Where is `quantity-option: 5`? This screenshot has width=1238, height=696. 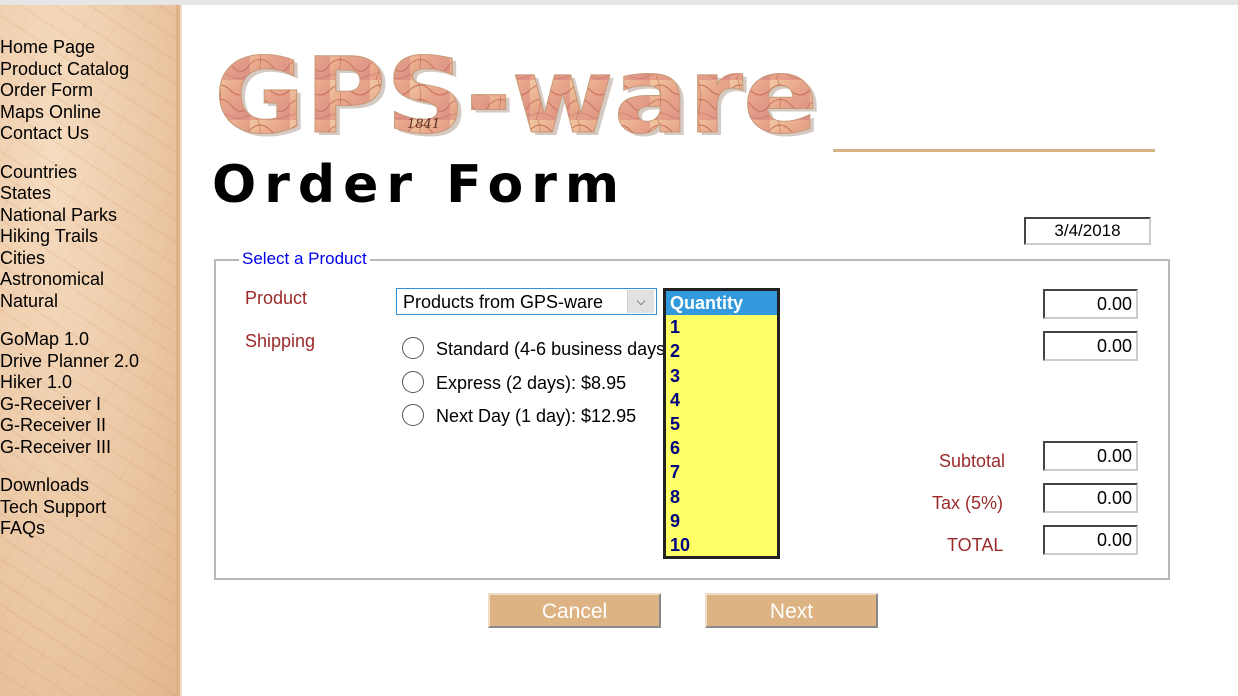
quantity-option: 5 is located at coordinates (721, 424).